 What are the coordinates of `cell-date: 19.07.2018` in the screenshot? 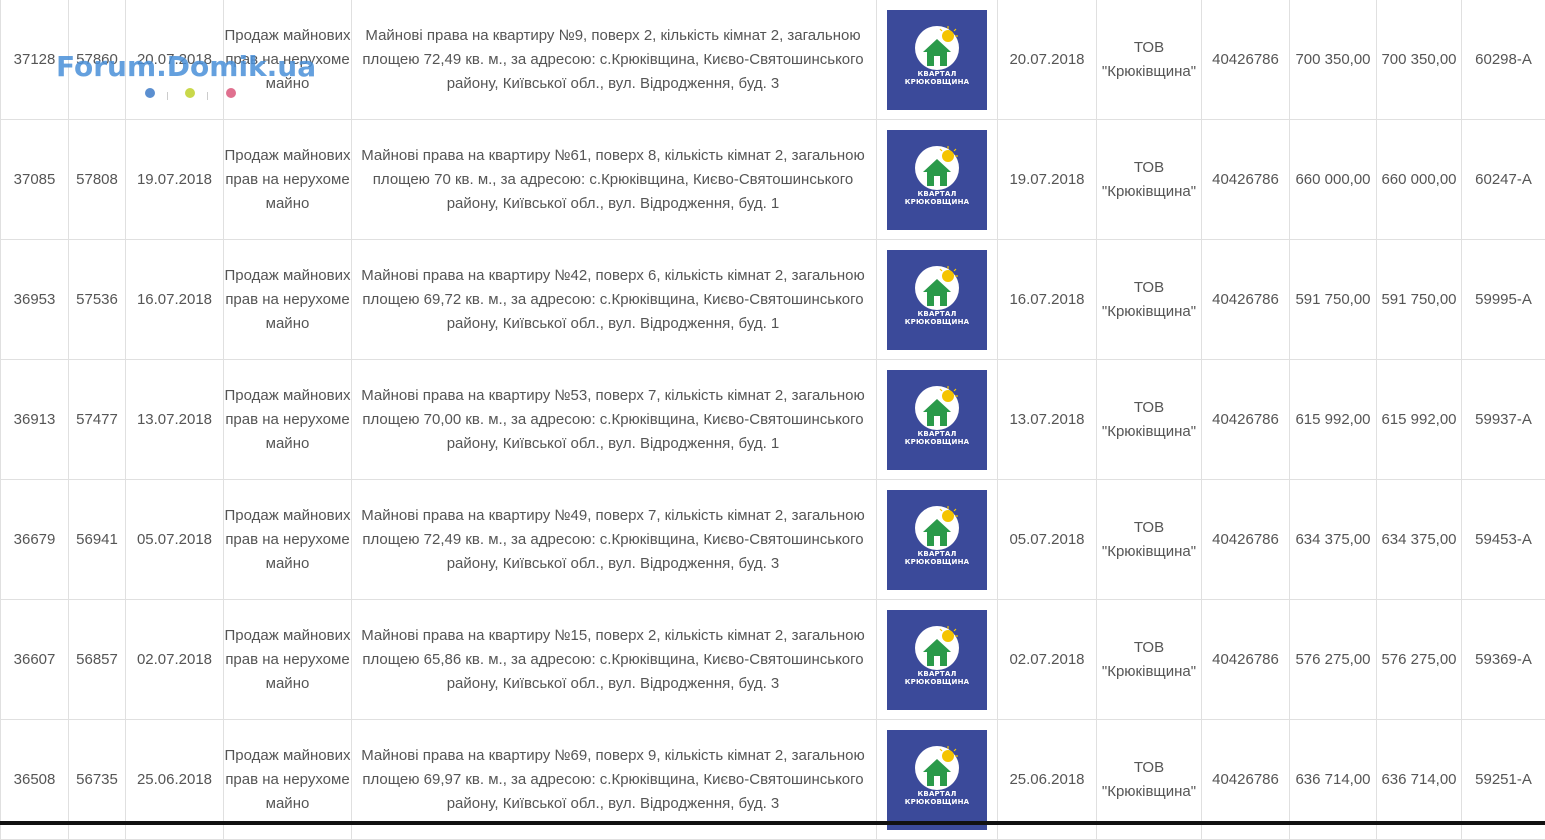 It's located at (175, 180).